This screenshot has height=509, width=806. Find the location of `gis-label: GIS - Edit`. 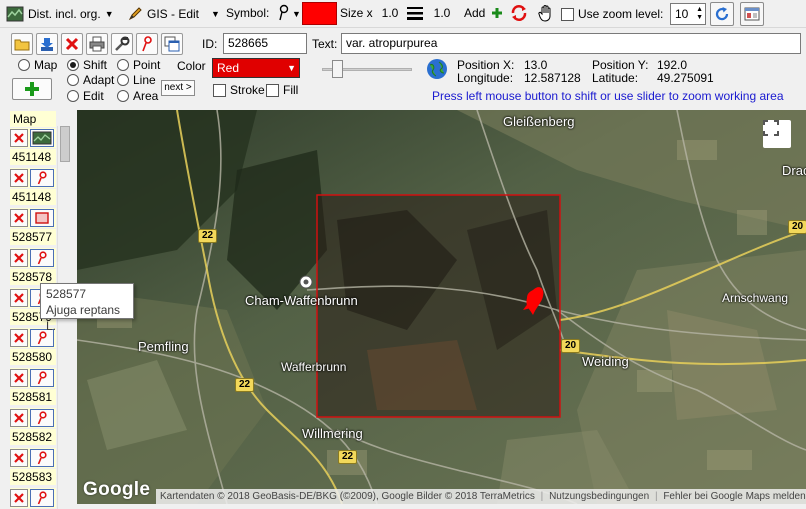

gis-label: GIS - Edit is located at coordinates (173, 14).